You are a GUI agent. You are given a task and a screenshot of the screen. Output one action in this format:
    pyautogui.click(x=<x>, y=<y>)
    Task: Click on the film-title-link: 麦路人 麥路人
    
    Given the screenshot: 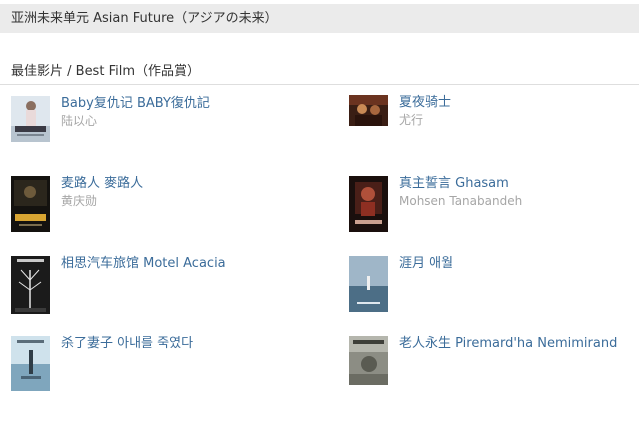 What is the action you would take?
    pyautogui.click(x=102, y=184)
    